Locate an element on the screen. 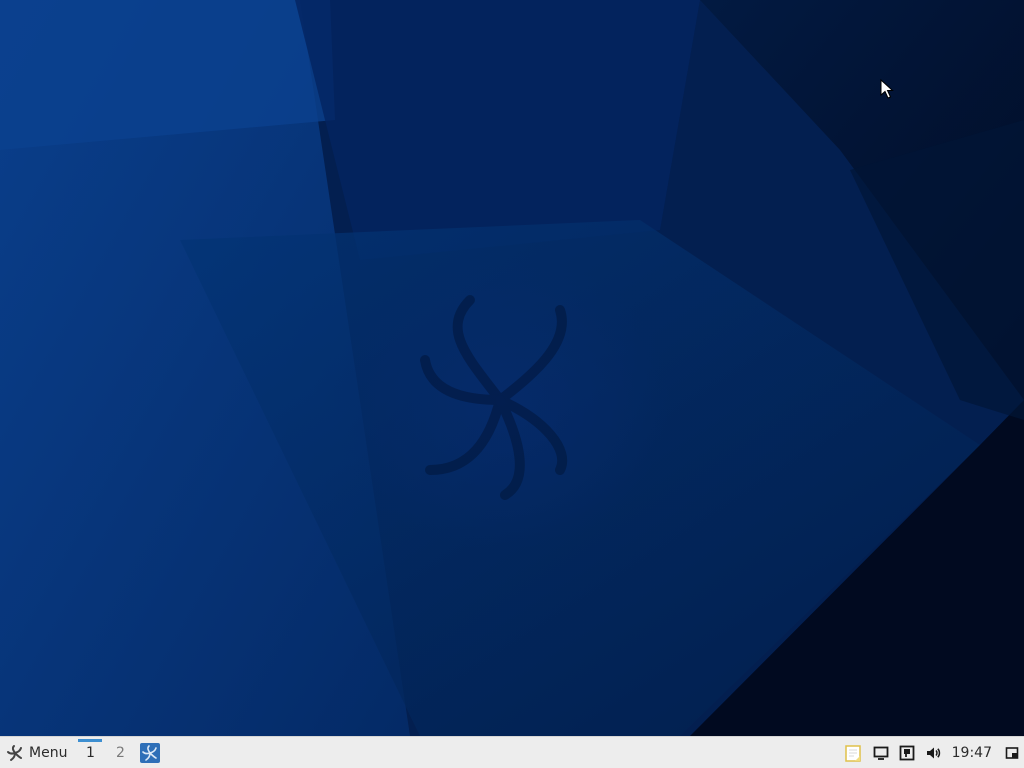 Image resolution: width=1024 pixels, height=768 pixels. network-tray-button is located at coordinates (907, 752).